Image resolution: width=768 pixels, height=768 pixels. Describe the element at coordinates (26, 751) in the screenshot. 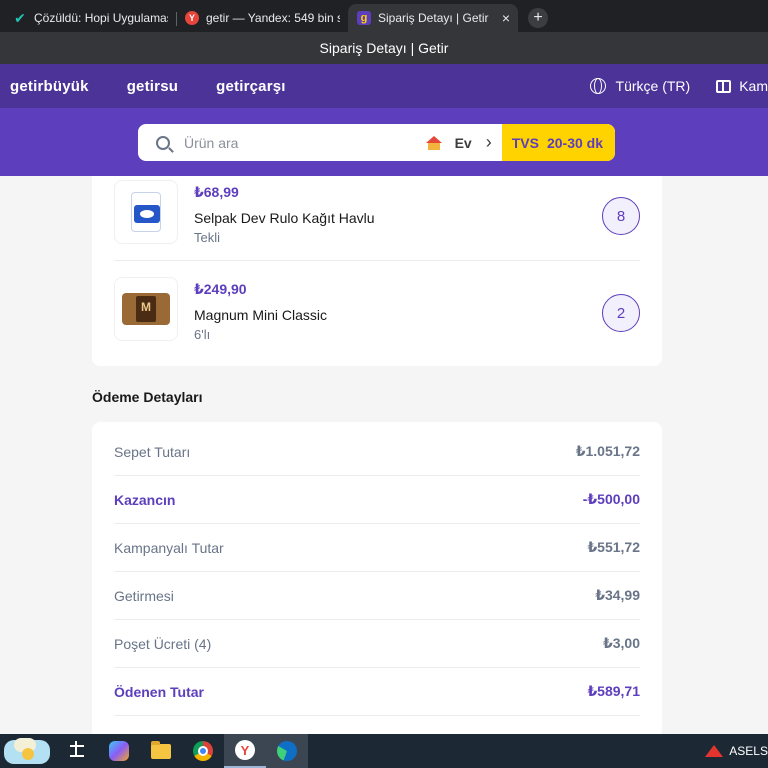

I see `weather-widget-icon` at that location.